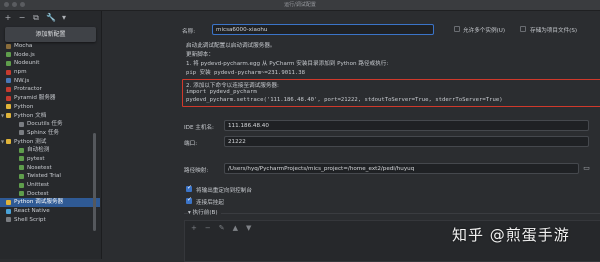 The image size is (600, 262). What do you see at coordinates (248, 228) in the screenshot?
I see `move-down-icon: ▼` at bounding box center [248, 228].